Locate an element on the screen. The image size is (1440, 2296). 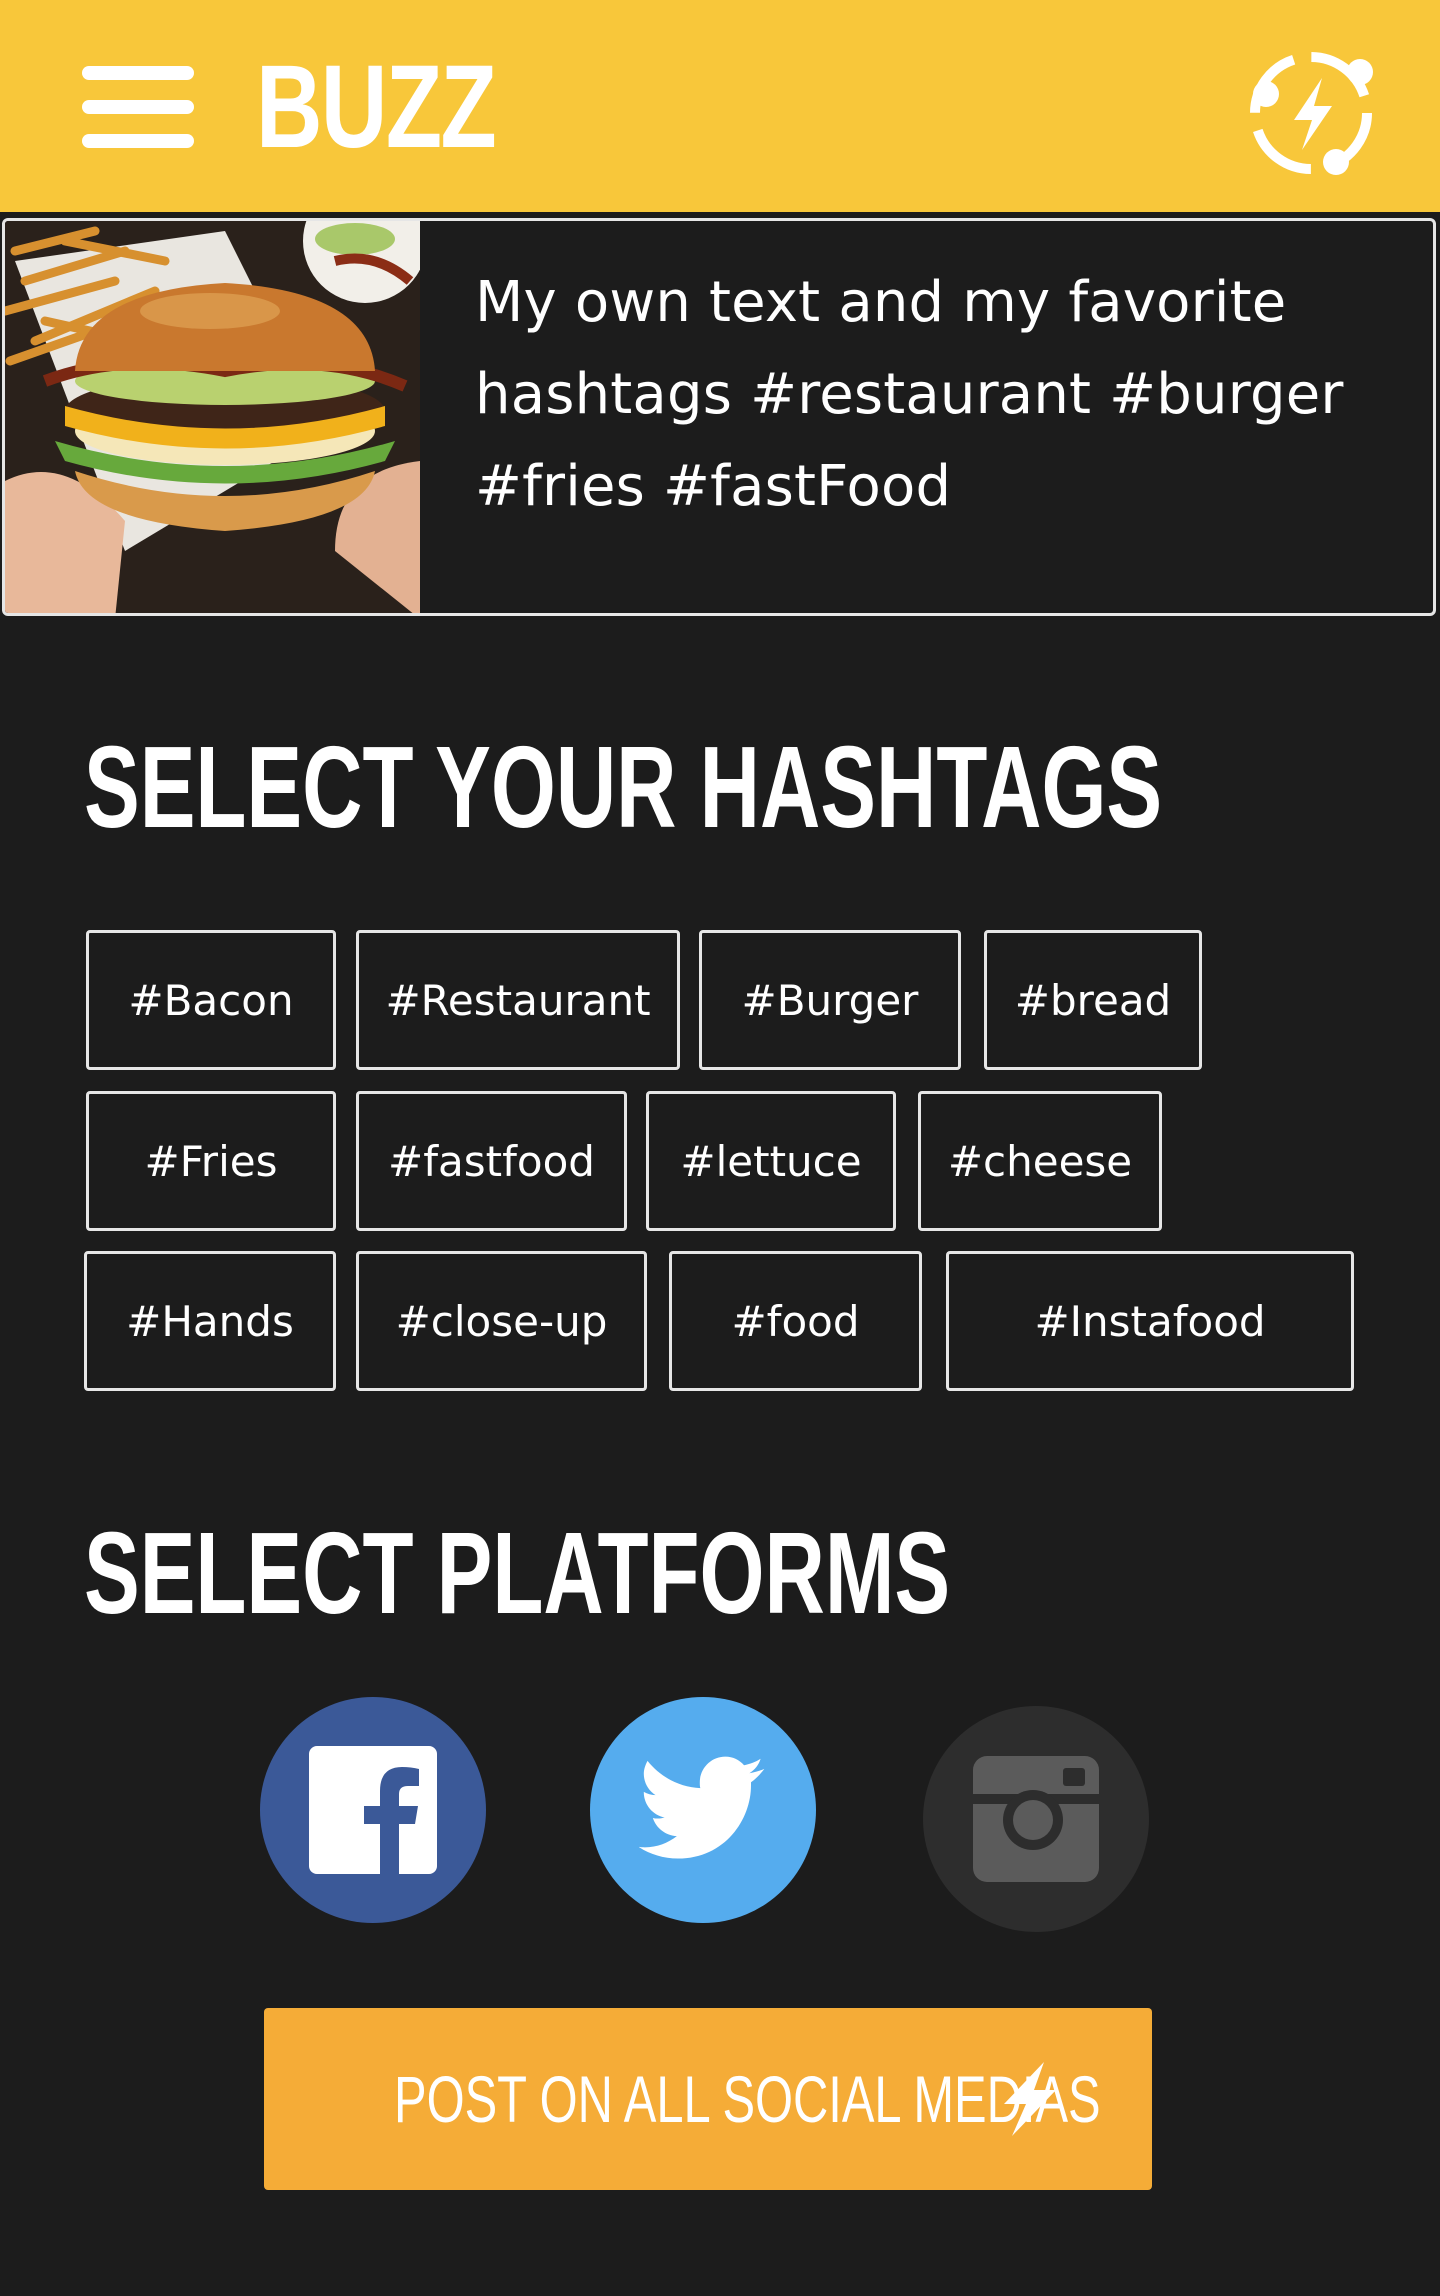
hashtag-chip-fastfood: #fastfood is located at coordinates (491, 1161).